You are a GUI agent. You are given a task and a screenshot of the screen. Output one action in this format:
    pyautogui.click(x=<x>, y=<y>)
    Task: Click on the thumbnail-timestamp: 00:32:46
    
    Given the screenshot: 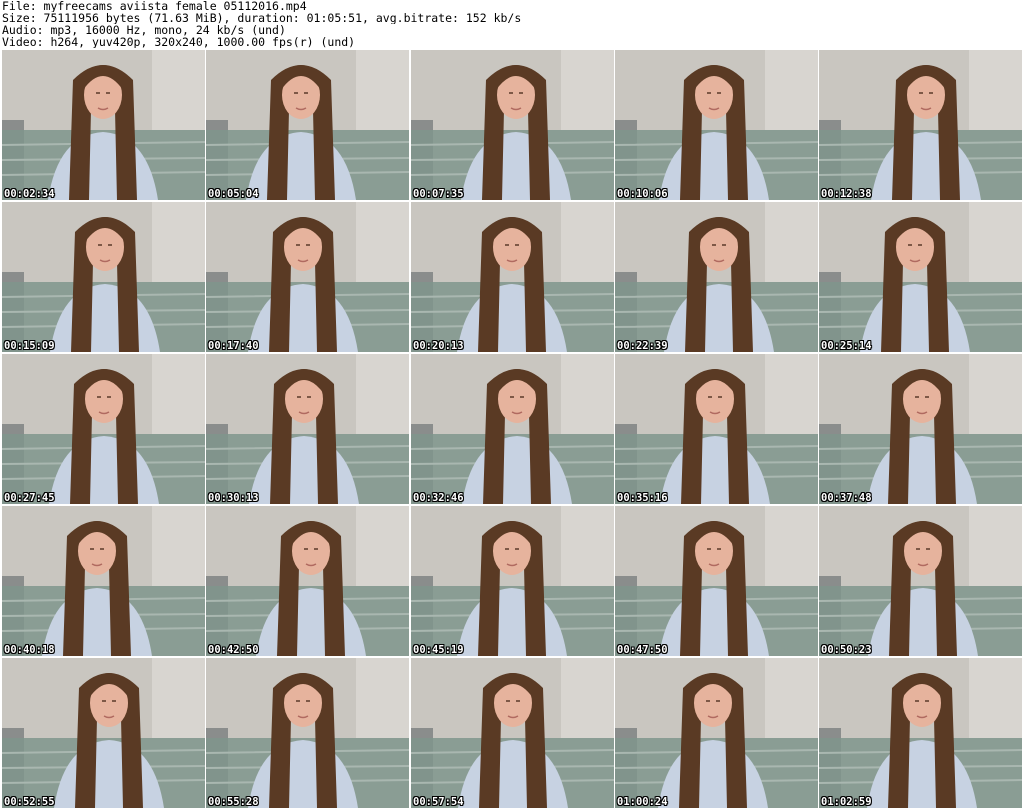 What is the action you would take?
    pyautogui.click(x=438, y=498)
    